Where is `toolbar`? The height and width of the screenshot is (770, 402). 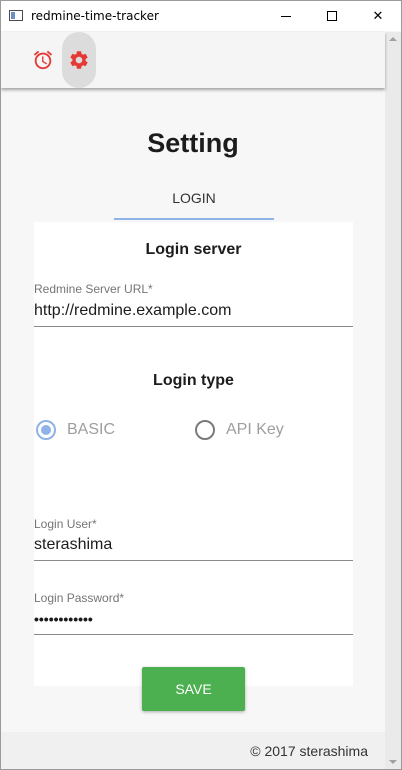 toolbar is located at coordinates (193, 60).